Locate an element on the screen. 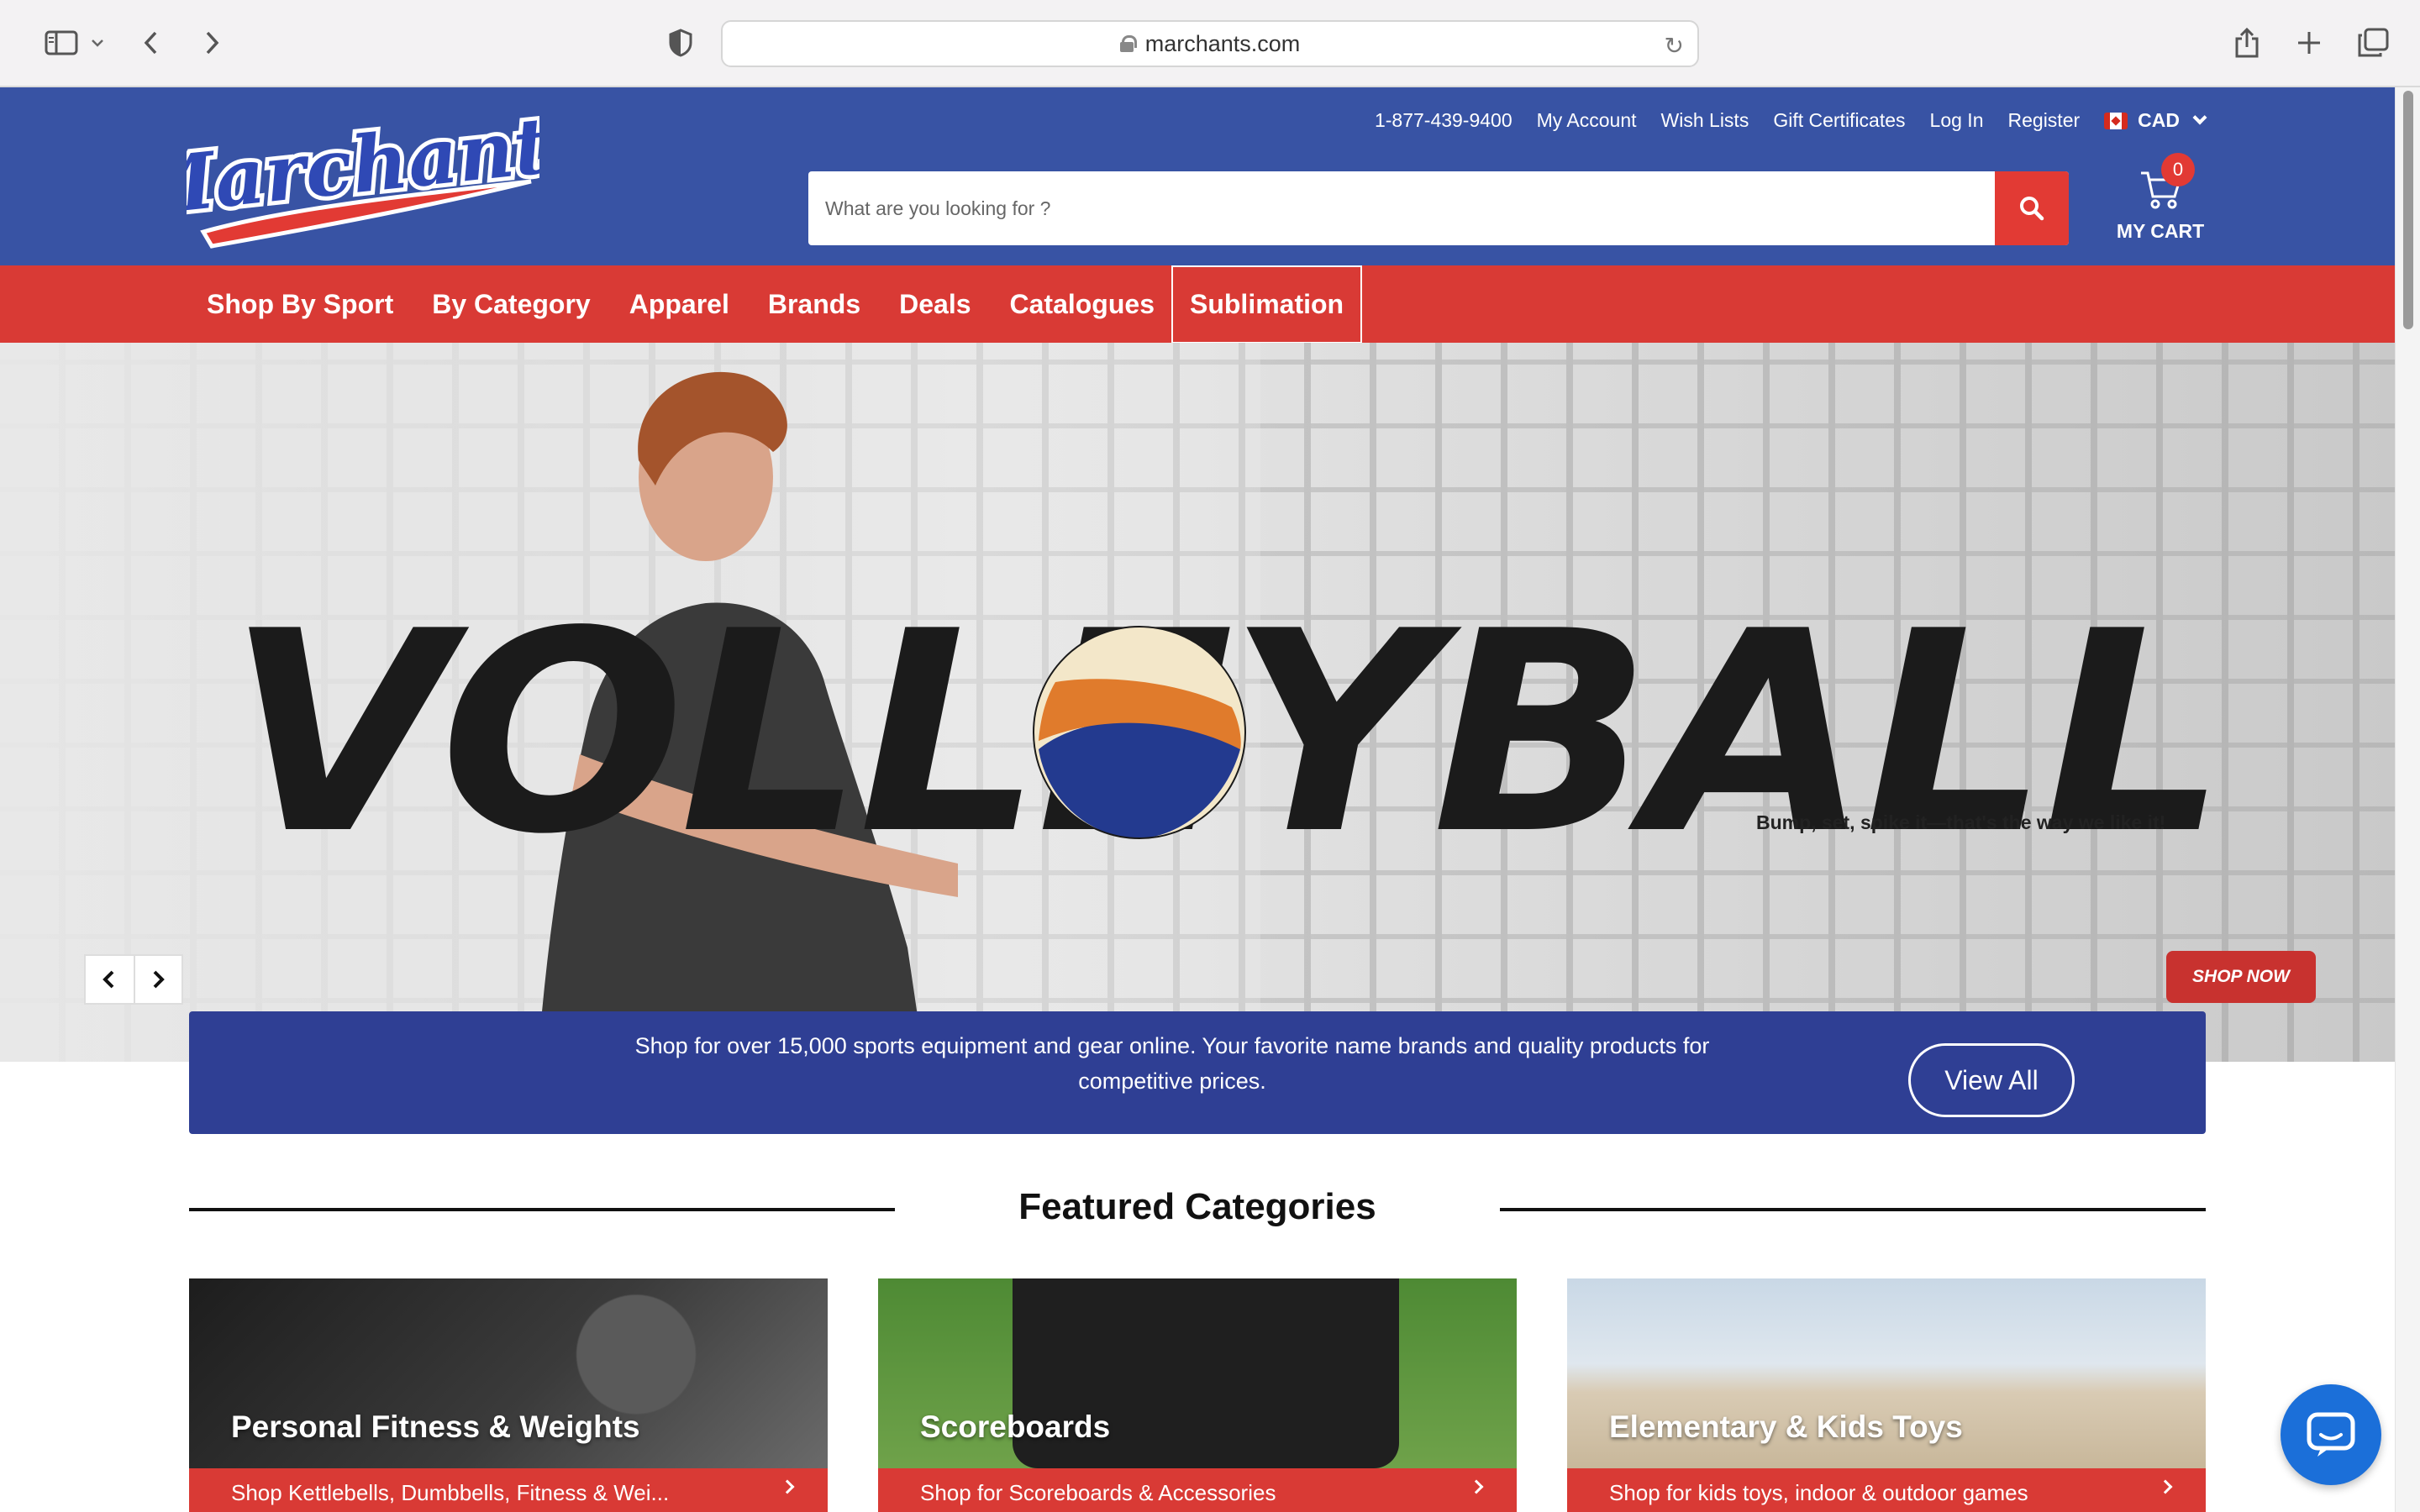 The height and width of the screenshot is (1512, 2420). nav-sublimation: Sublimation is located at coordinates (1267, 304).